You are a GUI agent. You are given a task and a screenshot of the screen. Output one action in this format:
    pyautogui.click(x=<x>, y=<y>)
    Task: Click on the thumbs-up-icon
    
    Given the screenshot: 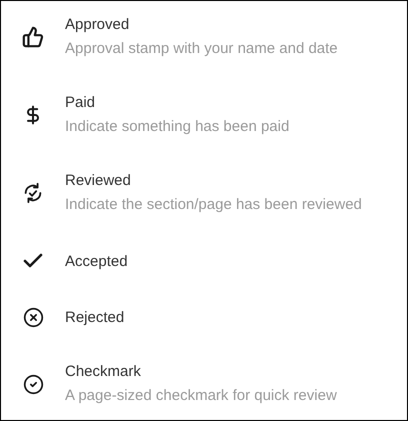 What is the action you would take?
    pyautogui.click(x=33, y=37)
    